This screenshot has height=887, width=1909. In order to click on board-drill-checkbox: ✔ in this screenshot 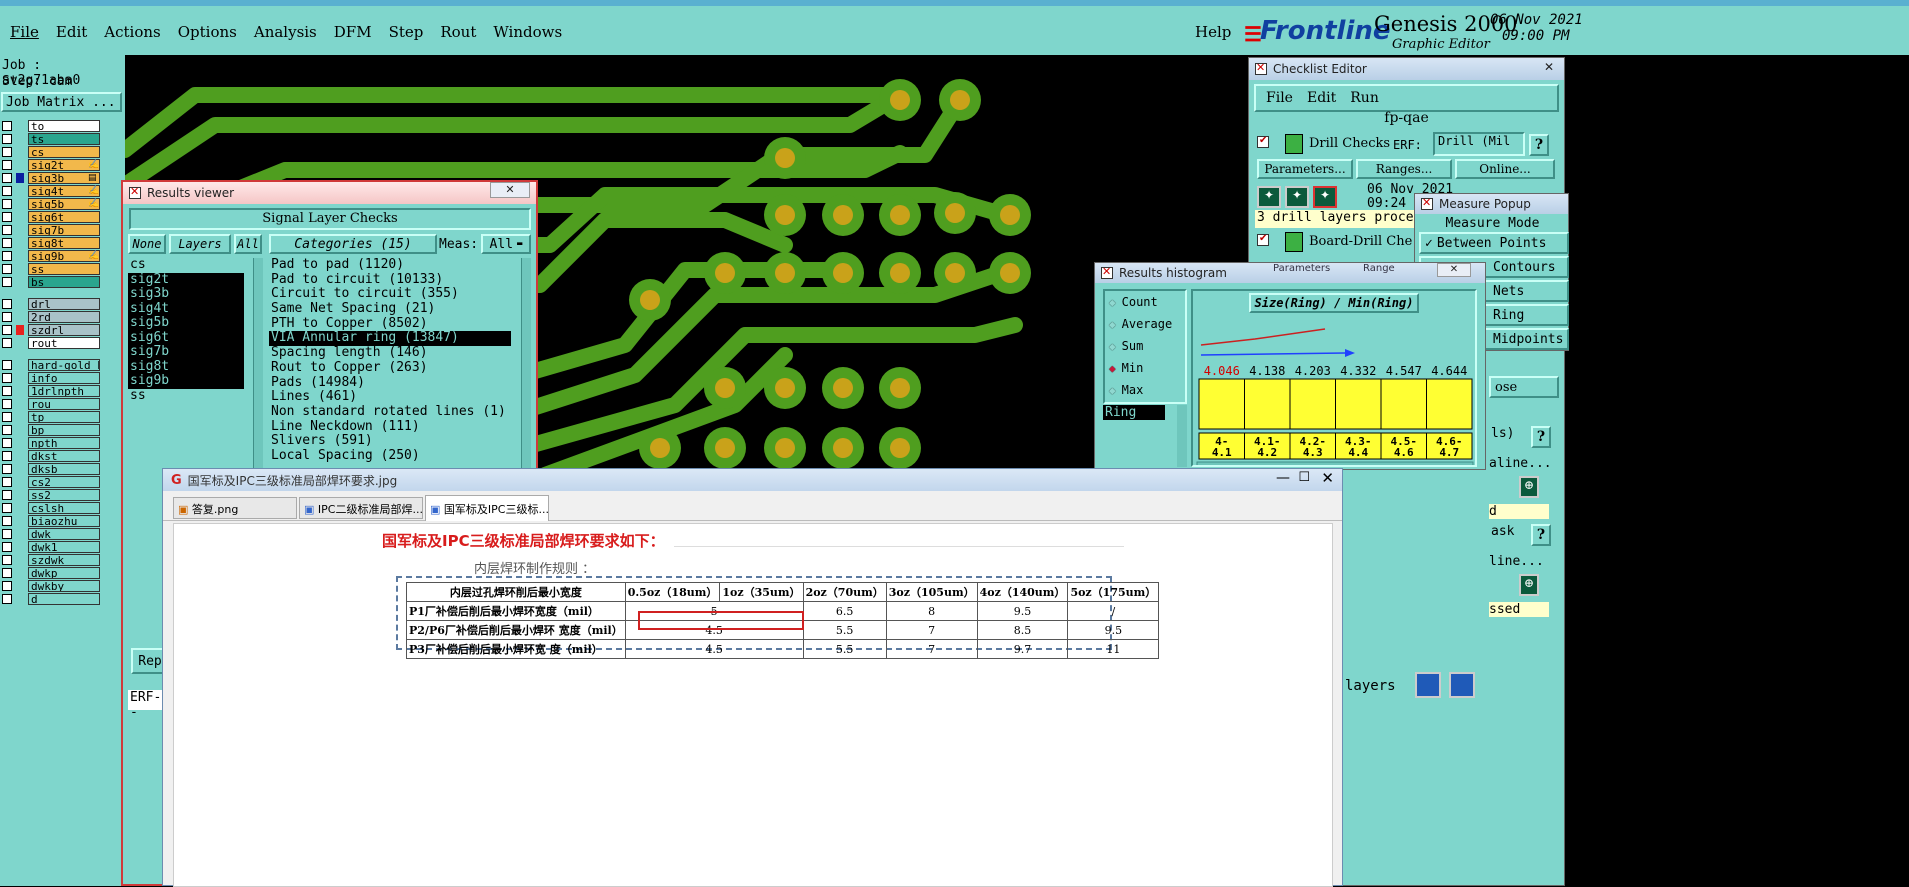, I will do `click(1263, 239)`.